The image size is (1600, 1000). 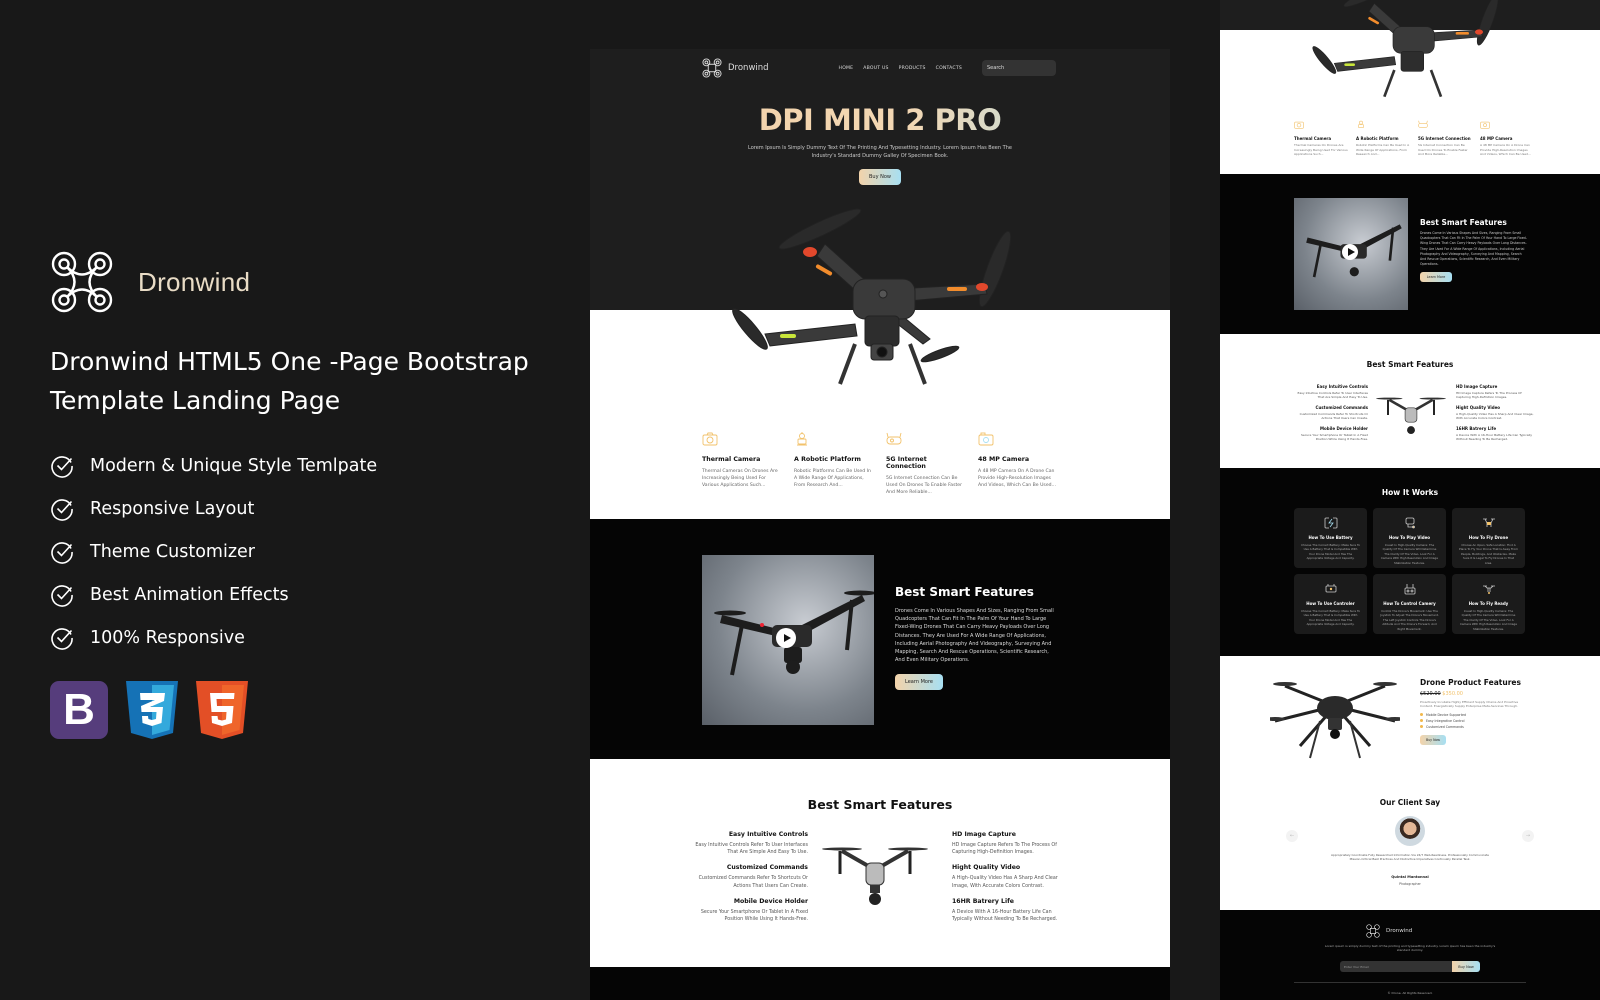 What do you see at coordinates (949, 68) in the screenshot?
I see `nav-item-contacts: CONTACTS` at bounding box center [949, 68].